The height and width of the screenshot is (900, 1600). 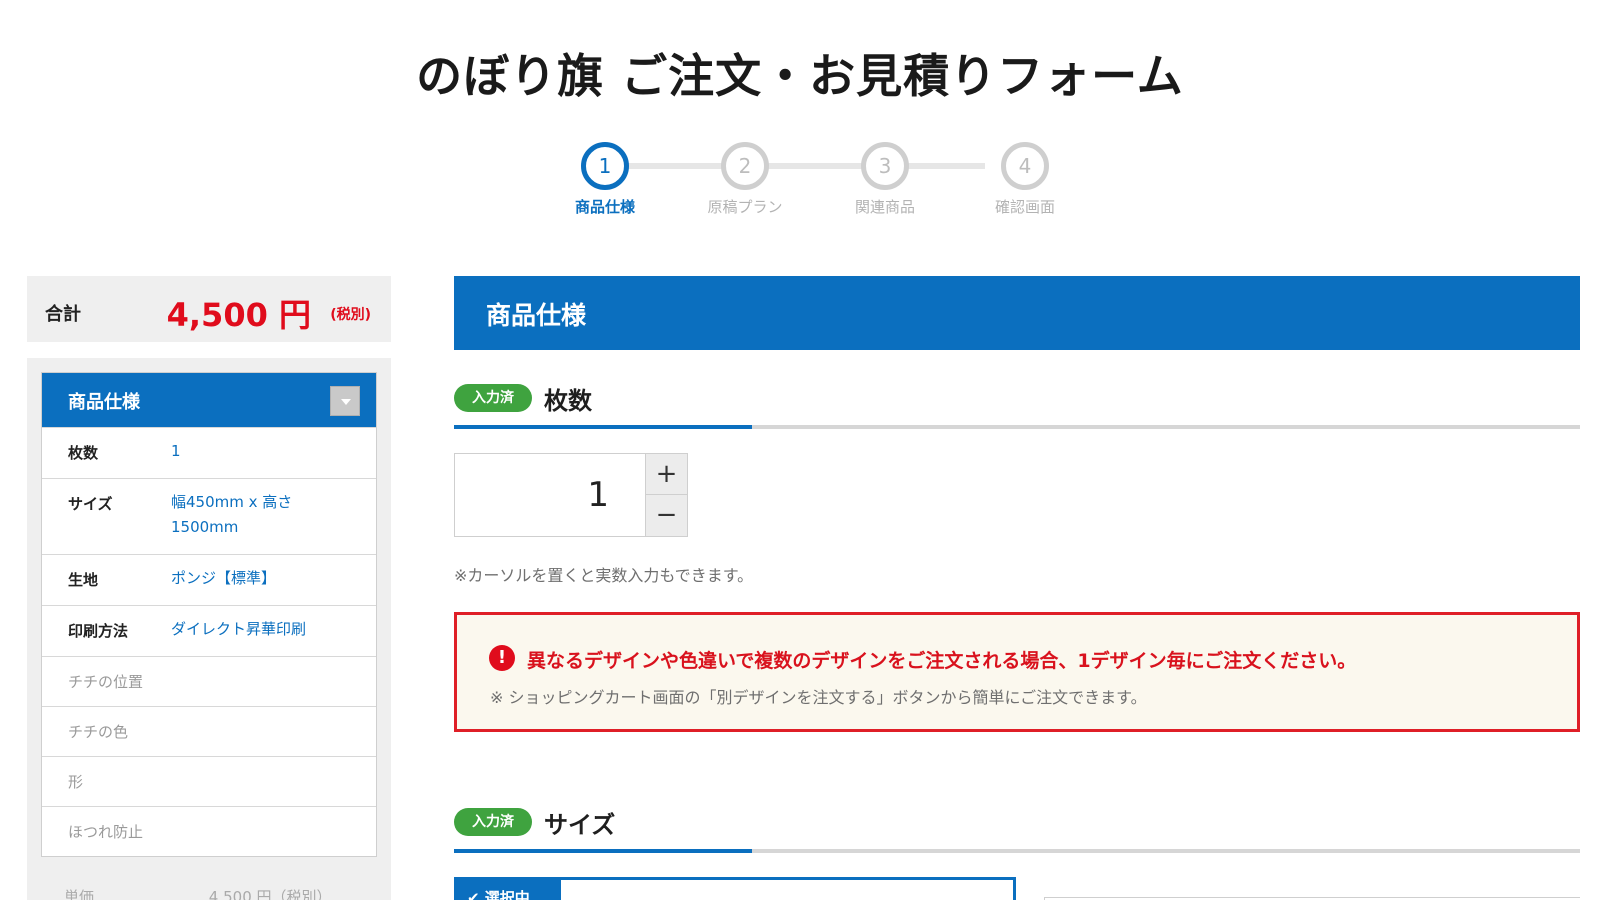 What do you see at coordinates (270, 894) in the screenshot?
I see `unit-price-value: 4,500 円（税別）` at bounding box center [270, 894].